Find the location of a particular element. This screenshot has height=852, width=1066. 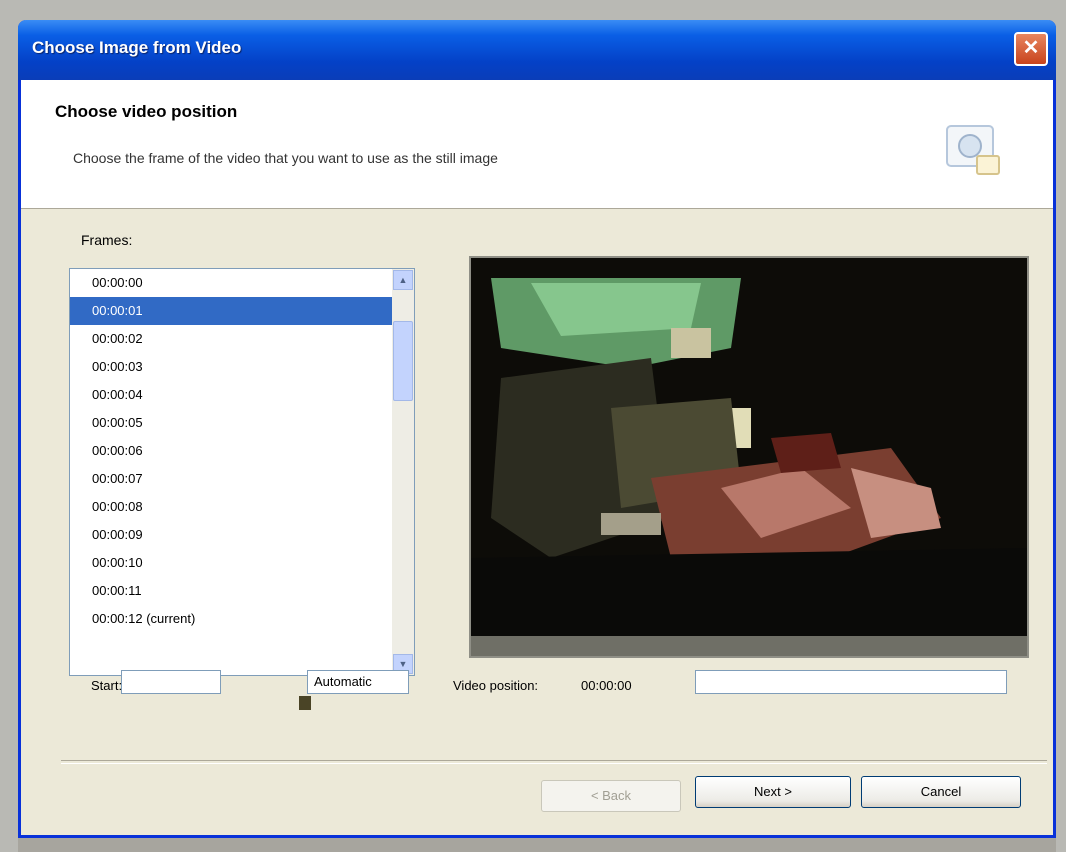

close-icon: ✕ is located at coordinates (1031, 49).